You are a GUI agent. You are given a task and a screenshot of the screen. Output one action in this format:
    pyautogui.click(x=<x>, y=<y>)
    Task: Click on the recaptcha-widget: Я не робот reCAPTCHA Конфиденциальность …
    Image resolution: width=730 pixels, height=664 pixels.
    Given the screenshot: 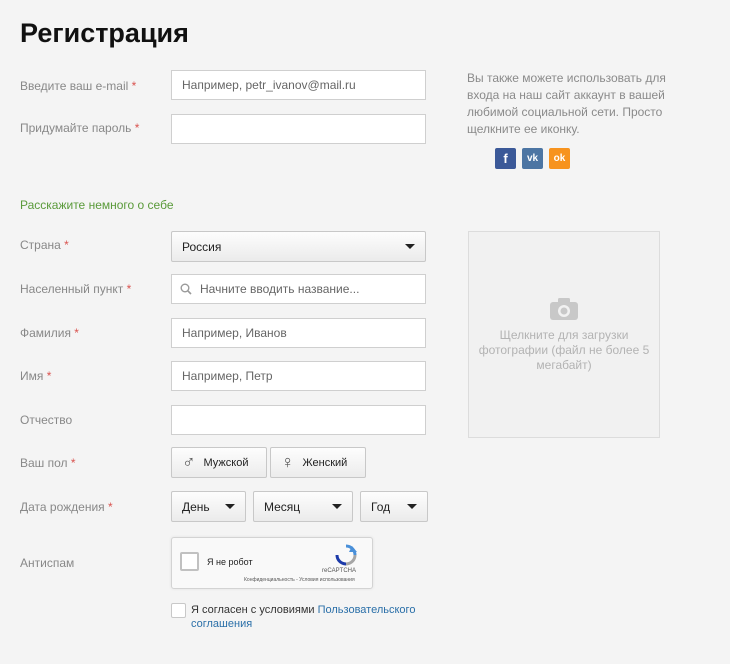 What is the action you would take?
    pyautogui.click(x=272, y=563)
    